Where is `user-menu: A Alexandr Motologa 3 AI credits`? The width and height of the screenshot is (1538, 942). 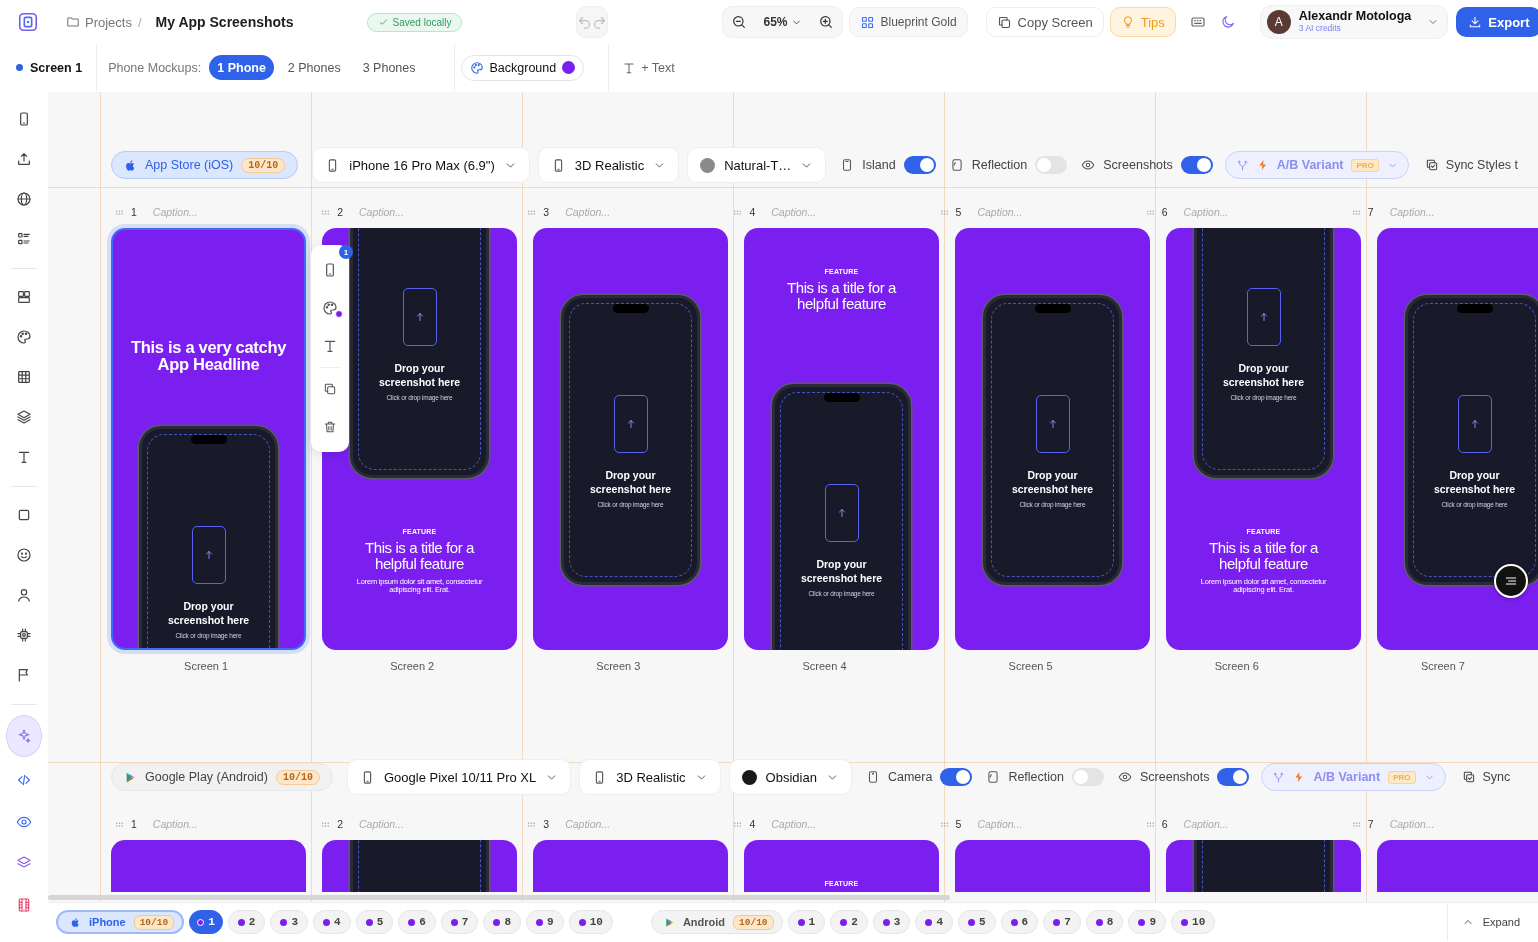 user-menu: A Alexandr Motologa 3 AI credits is located at coordinates (1354, 22).